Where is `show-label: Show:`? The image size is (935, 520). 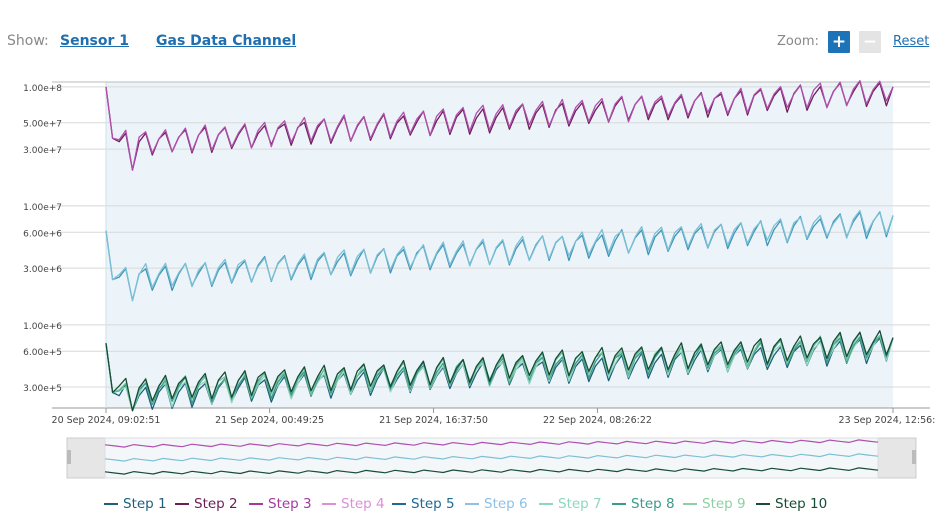 show-label: Show: is located at coordinates (28, 41).